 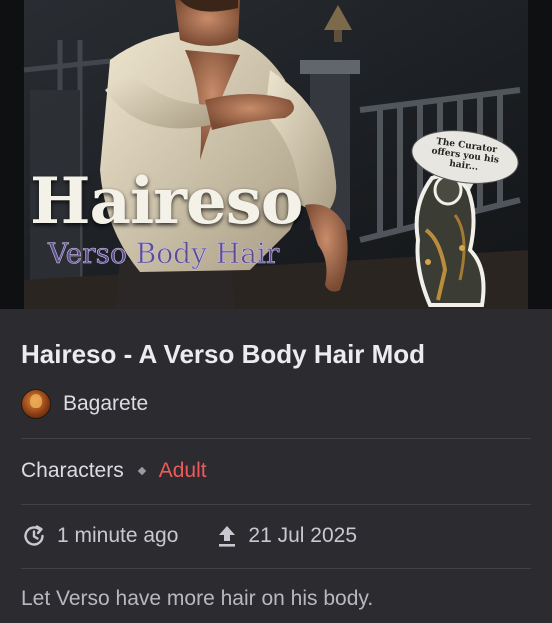 What do you see at coordinates (223, 354) in the screenshot?
I see `mod-title: Haireso - A Verso Body Hair Mod` at bounding box center [223, 354].